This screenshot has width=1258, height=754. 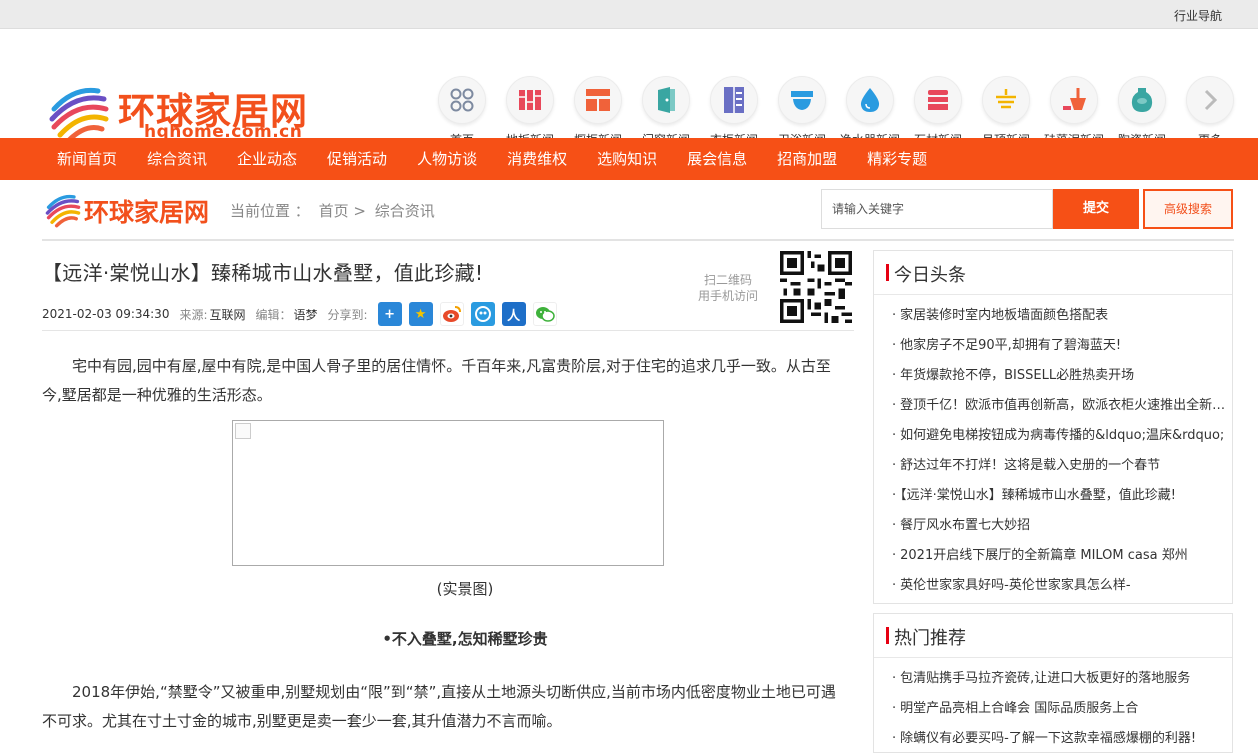 What do you see at coordinates (666, 100) in the screenshot?
I see `door-icon` at bounding box center [666, 100].